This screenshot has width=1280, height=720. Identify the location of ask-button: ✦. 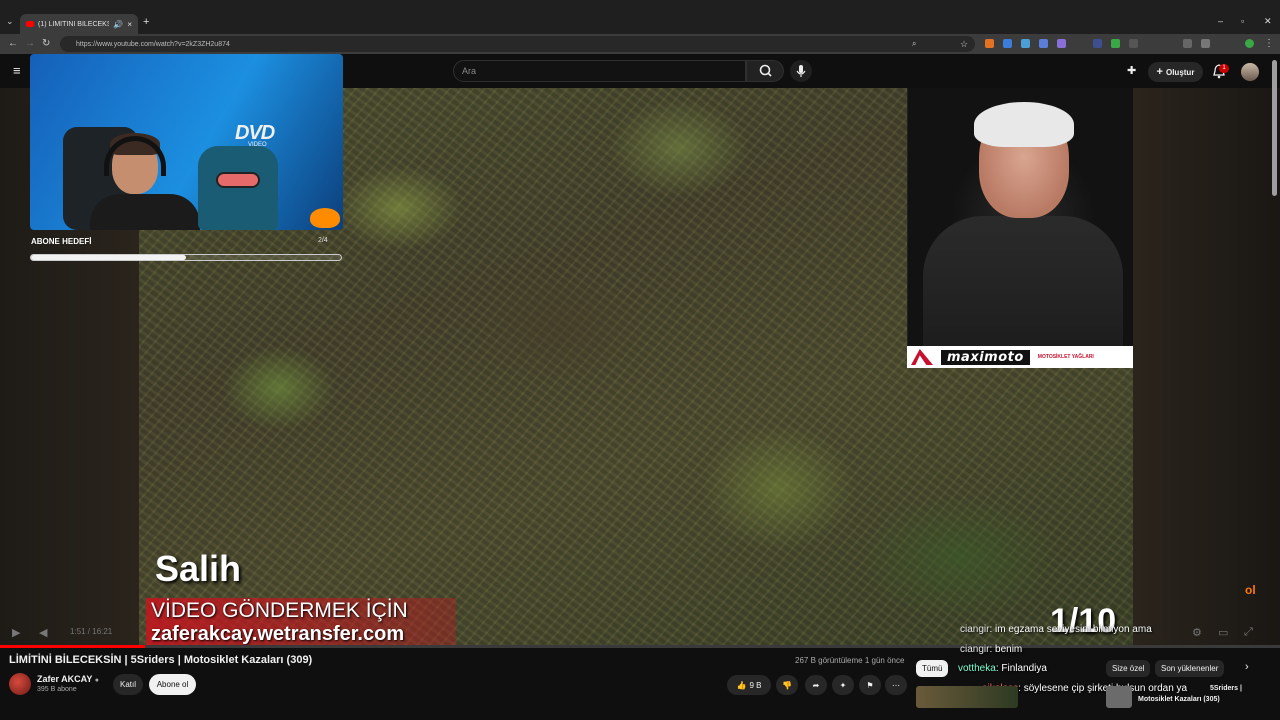
(843, 685).